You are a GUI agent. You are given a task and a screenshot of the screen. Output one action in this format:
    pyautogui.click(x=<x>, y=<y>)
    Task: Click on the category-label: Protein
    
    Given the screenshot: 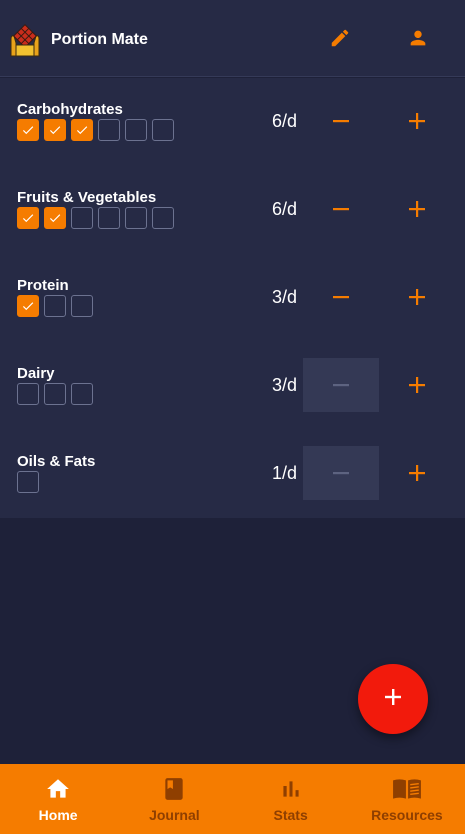 What is the action you would take?
    pyautogui.click(x=43, y=285)
    